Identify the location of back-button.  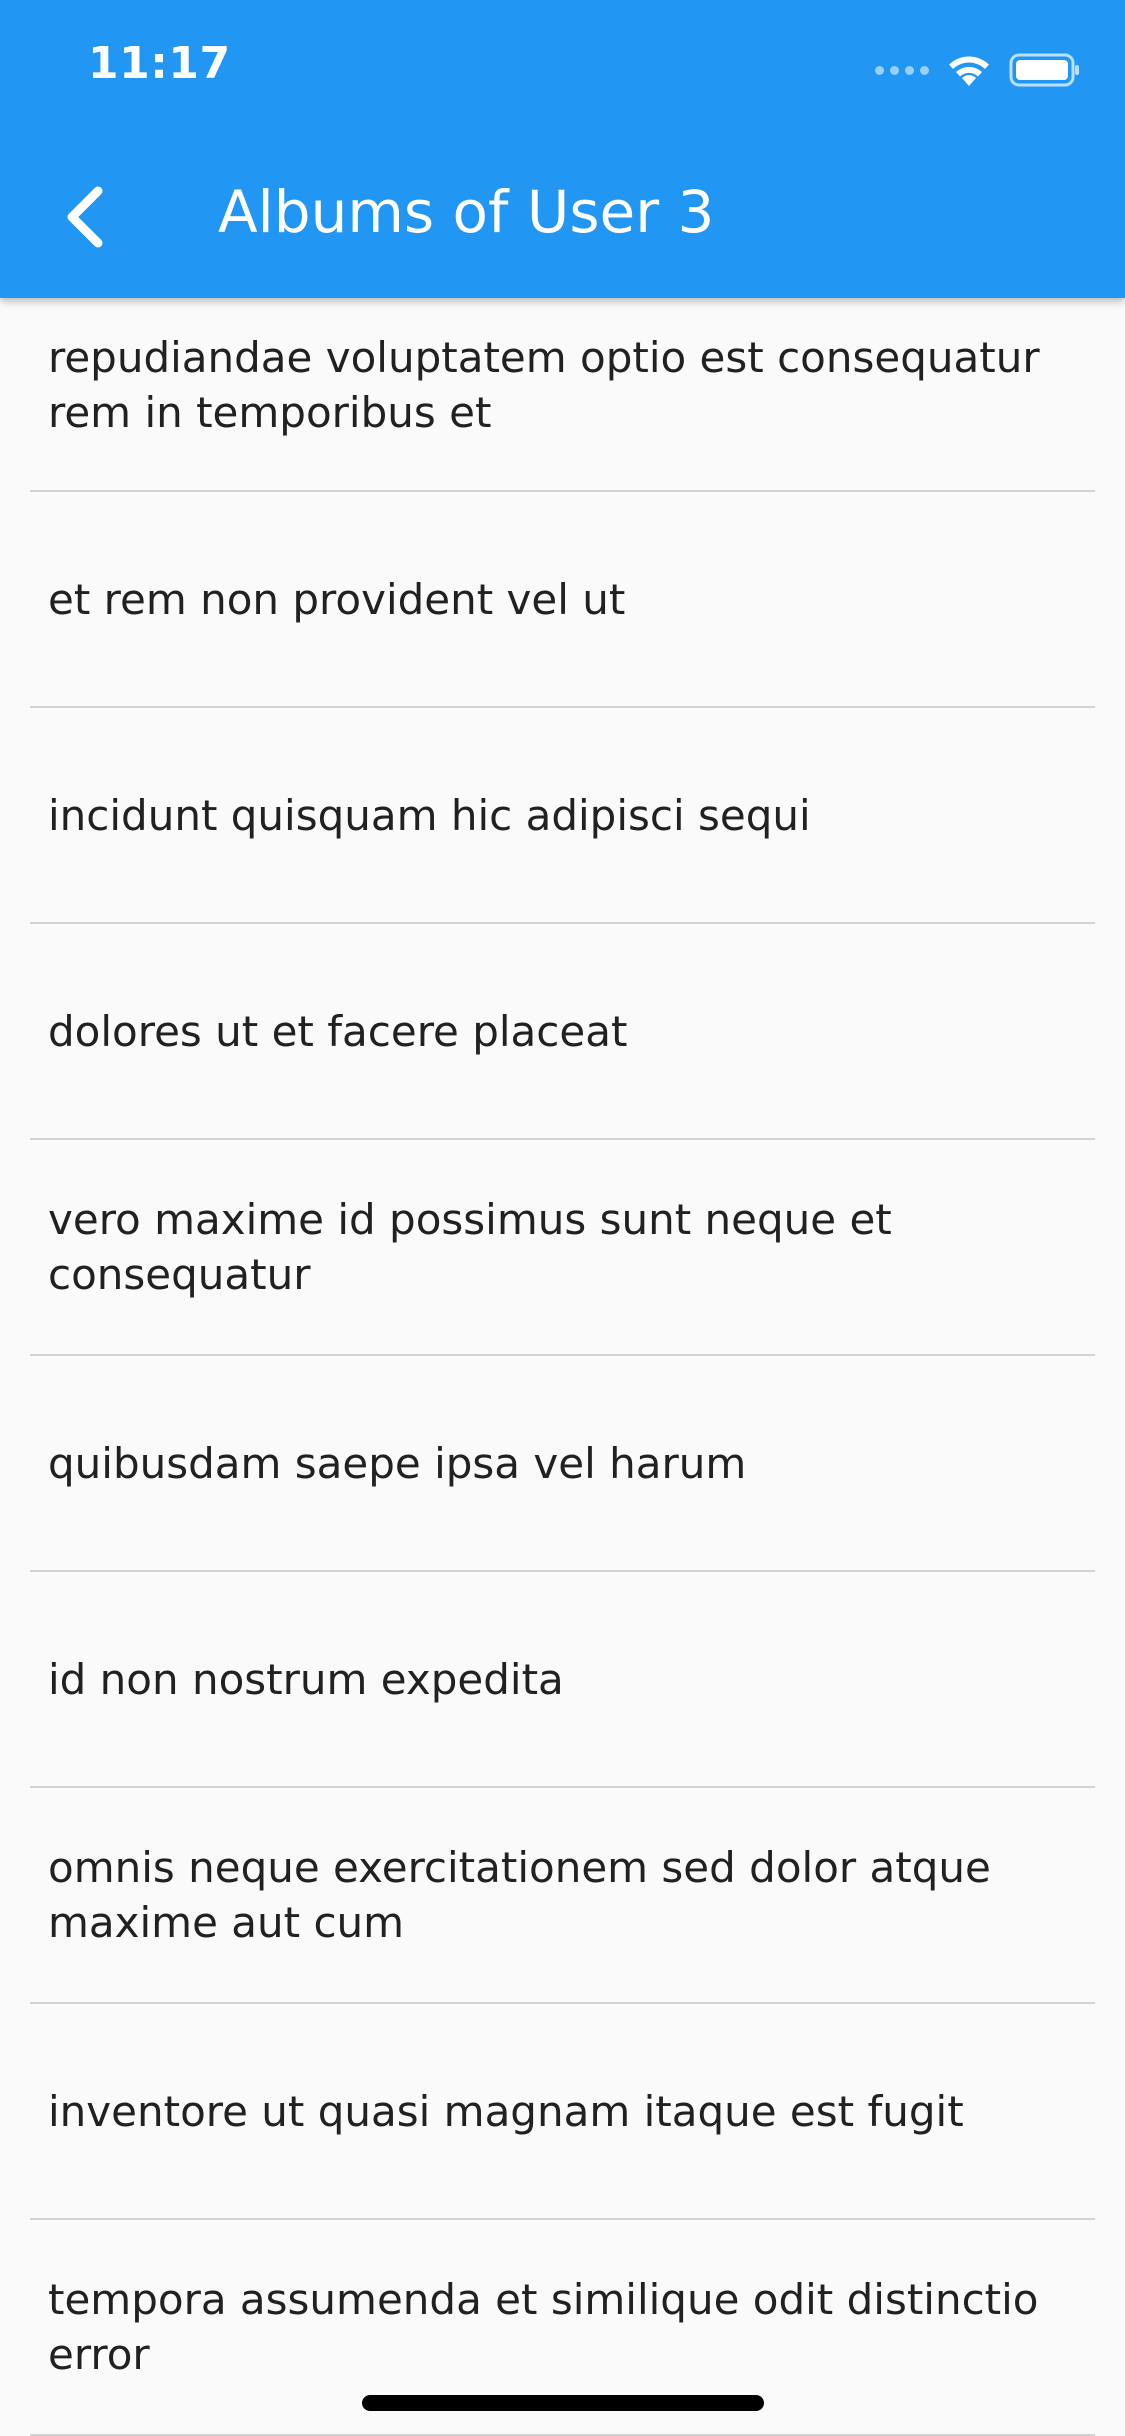
(84, 217).